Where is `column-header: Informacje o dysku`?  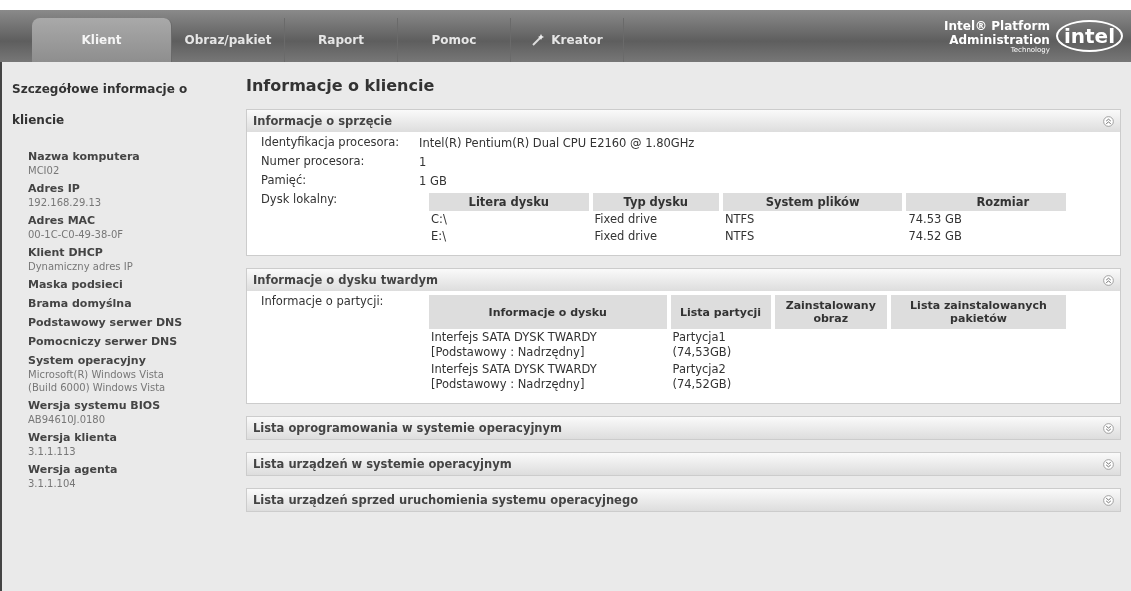 column-header: Informacje o dysku is located at coordinates (548, 312).